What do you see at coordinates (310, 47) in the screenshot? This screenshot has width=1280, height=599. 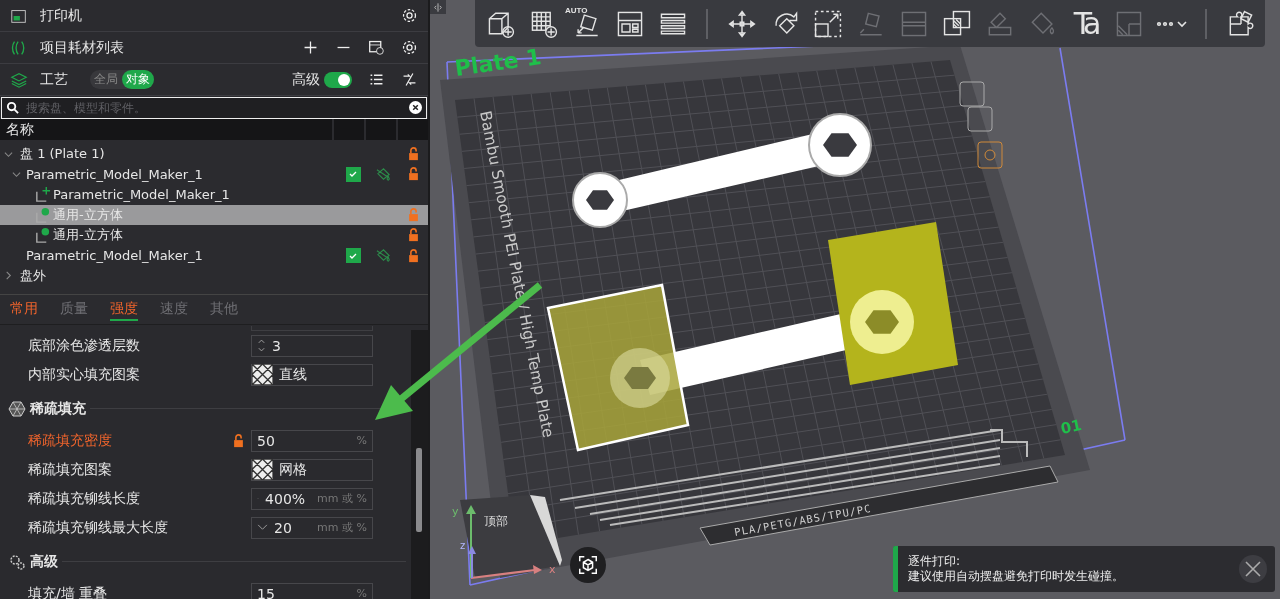 I see `add-icon` at bounding box center [310, 47].